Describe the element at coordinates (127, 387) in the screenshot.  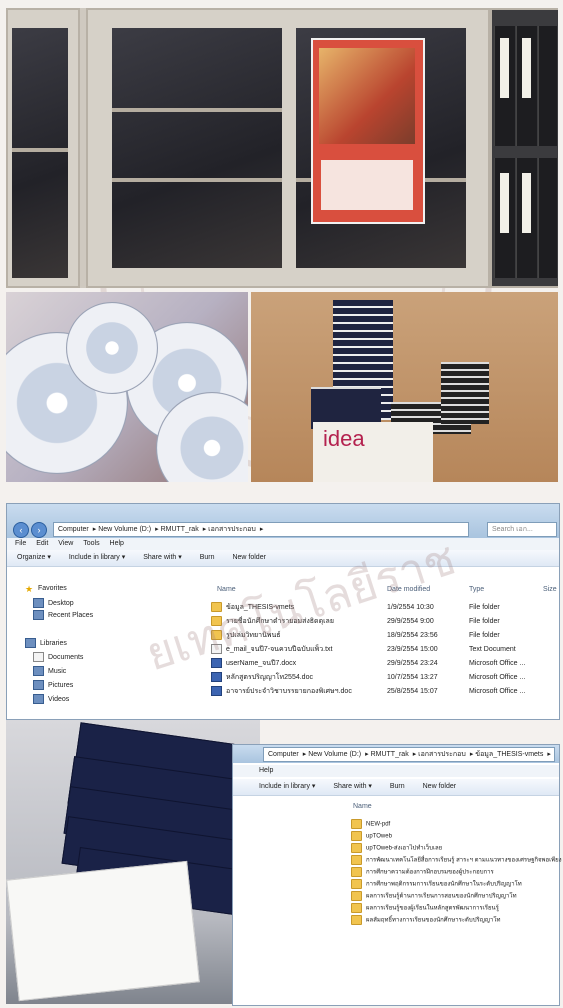
I see `discs-photo` at that location.